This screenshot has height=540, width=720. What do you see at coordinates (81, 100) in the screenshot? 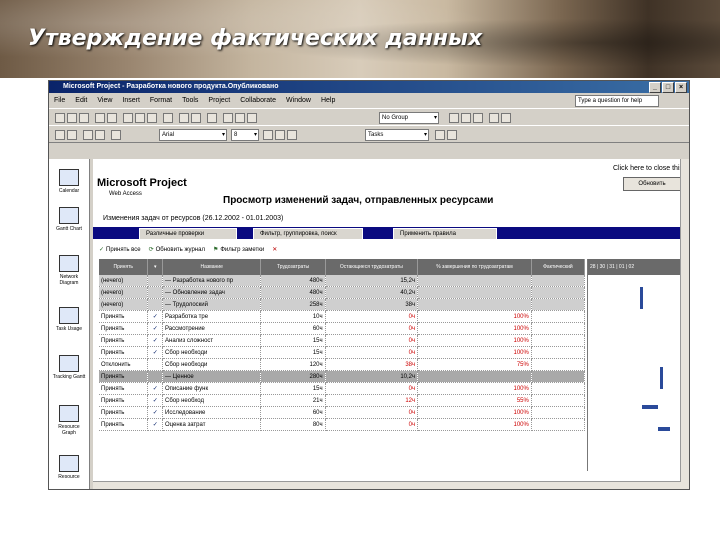
I see `menu-edit: Edit` at bounding box center [81, 100].